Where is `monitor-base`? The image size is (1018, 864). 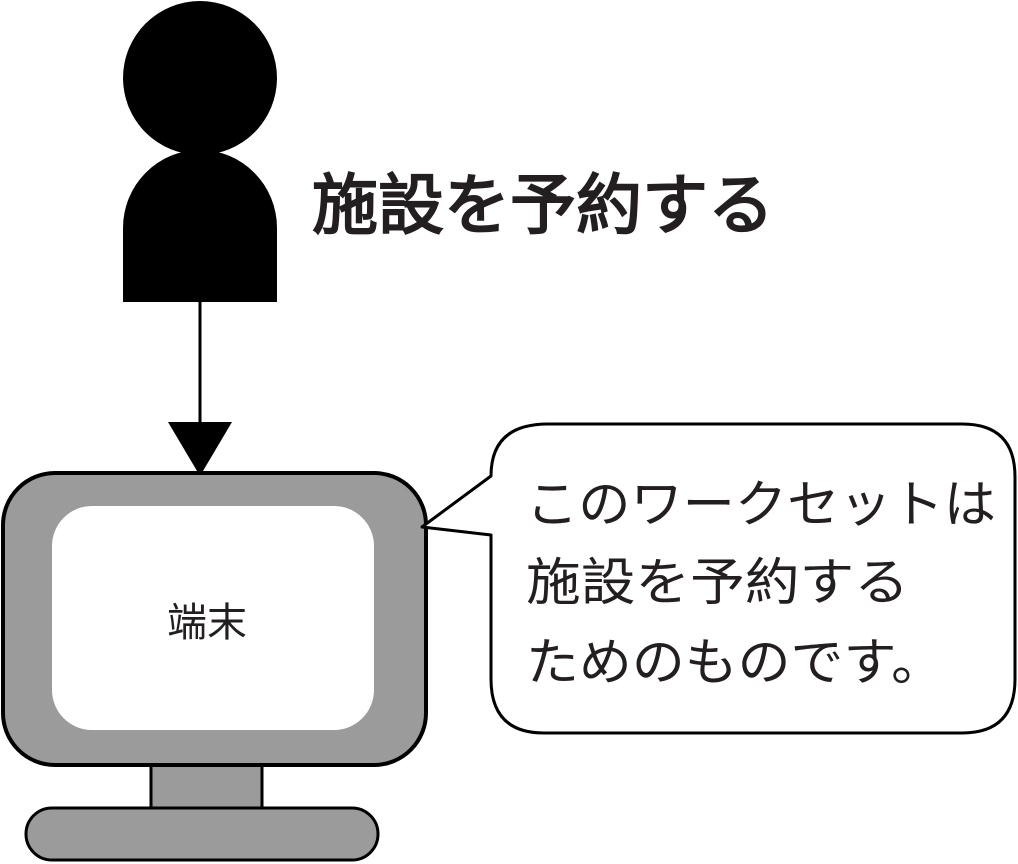 monitor-base is located at coordinates (202, 834).